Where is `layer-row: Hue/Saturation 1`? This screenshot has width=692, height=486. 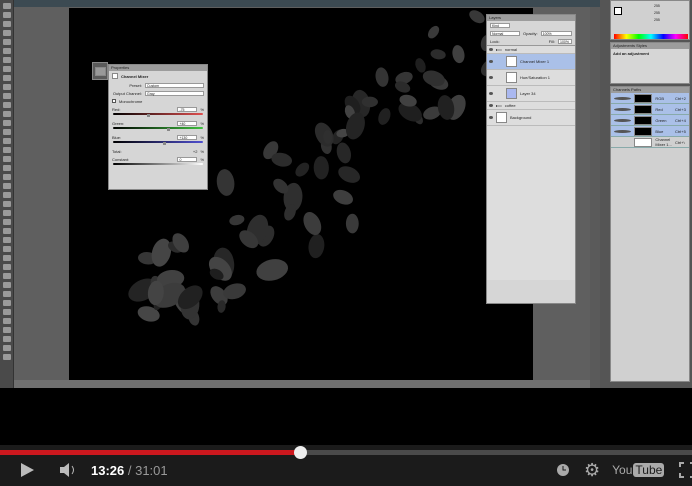
layer-row: Hue/Saturation 1 is located at coordinates (531, 78).